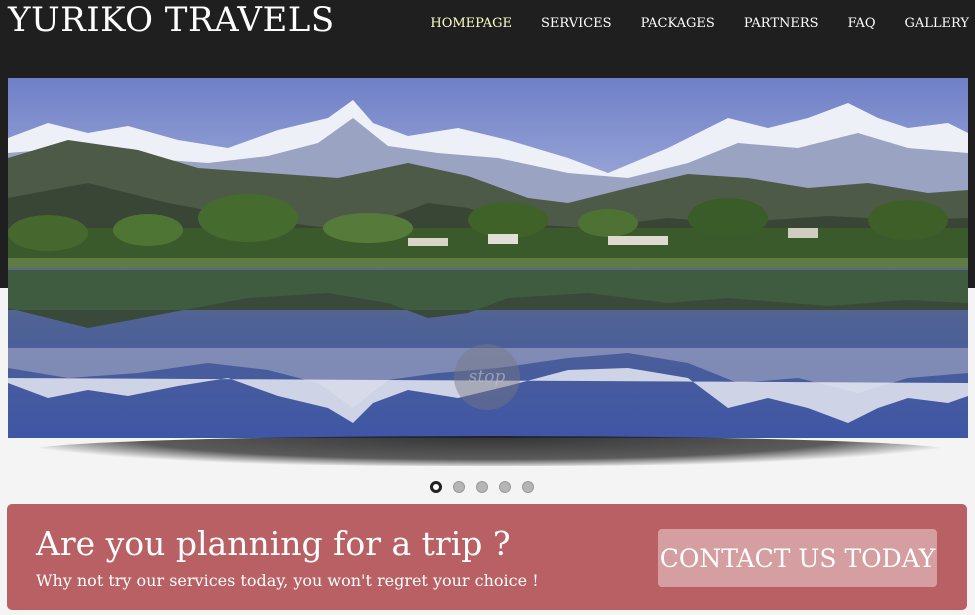  What do you see at coordinates (576, 23) in the screenshot?
I see `nav-services: SERVICES` at bounding box center [576, 23].